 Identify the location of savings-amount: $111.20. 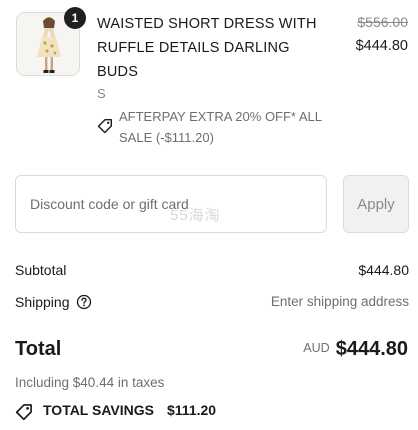
(192, 410).